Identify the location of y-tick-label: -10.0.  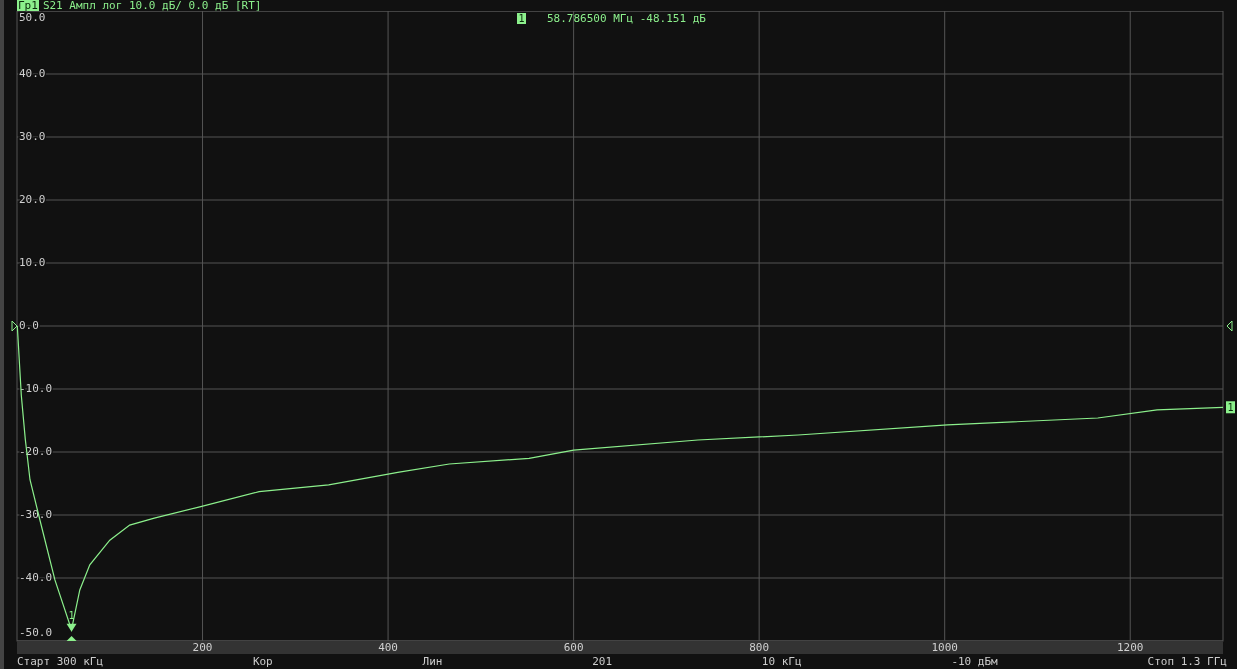
(36, 388).